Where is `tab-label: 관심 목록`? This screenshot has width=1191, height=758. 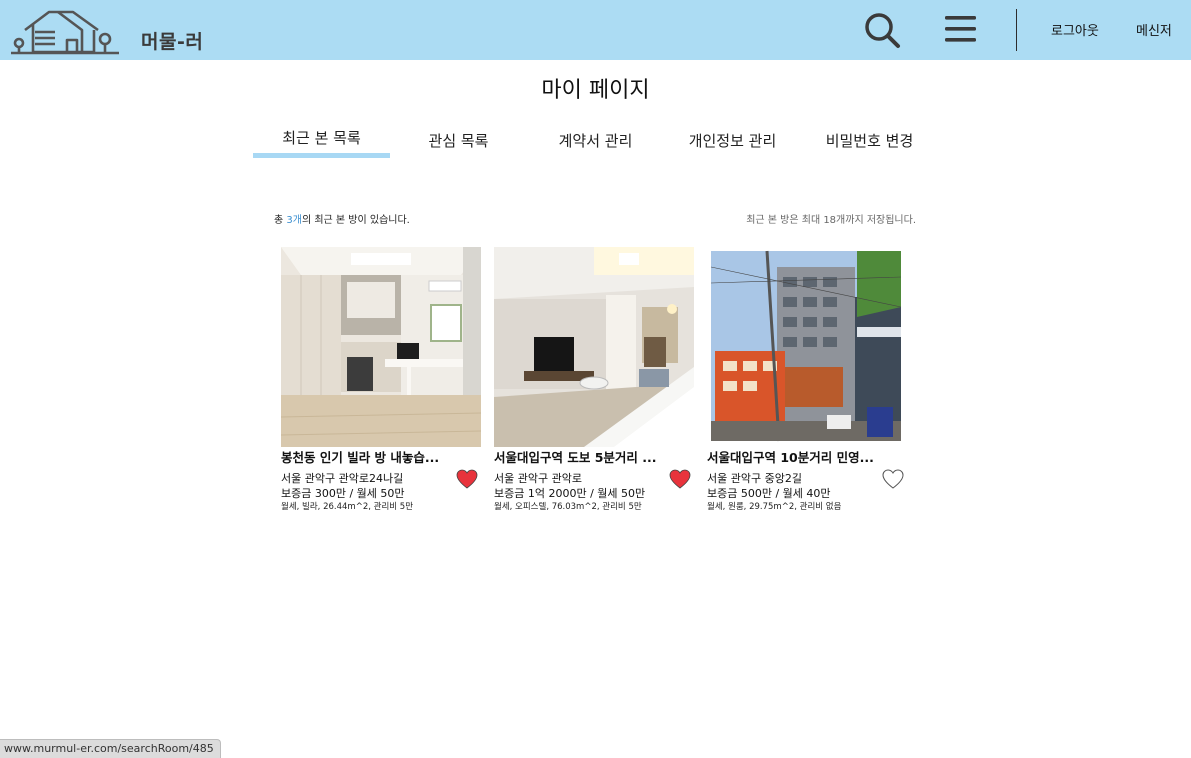
tab-label: 관심 목록 is located at coordinates (458, 141).